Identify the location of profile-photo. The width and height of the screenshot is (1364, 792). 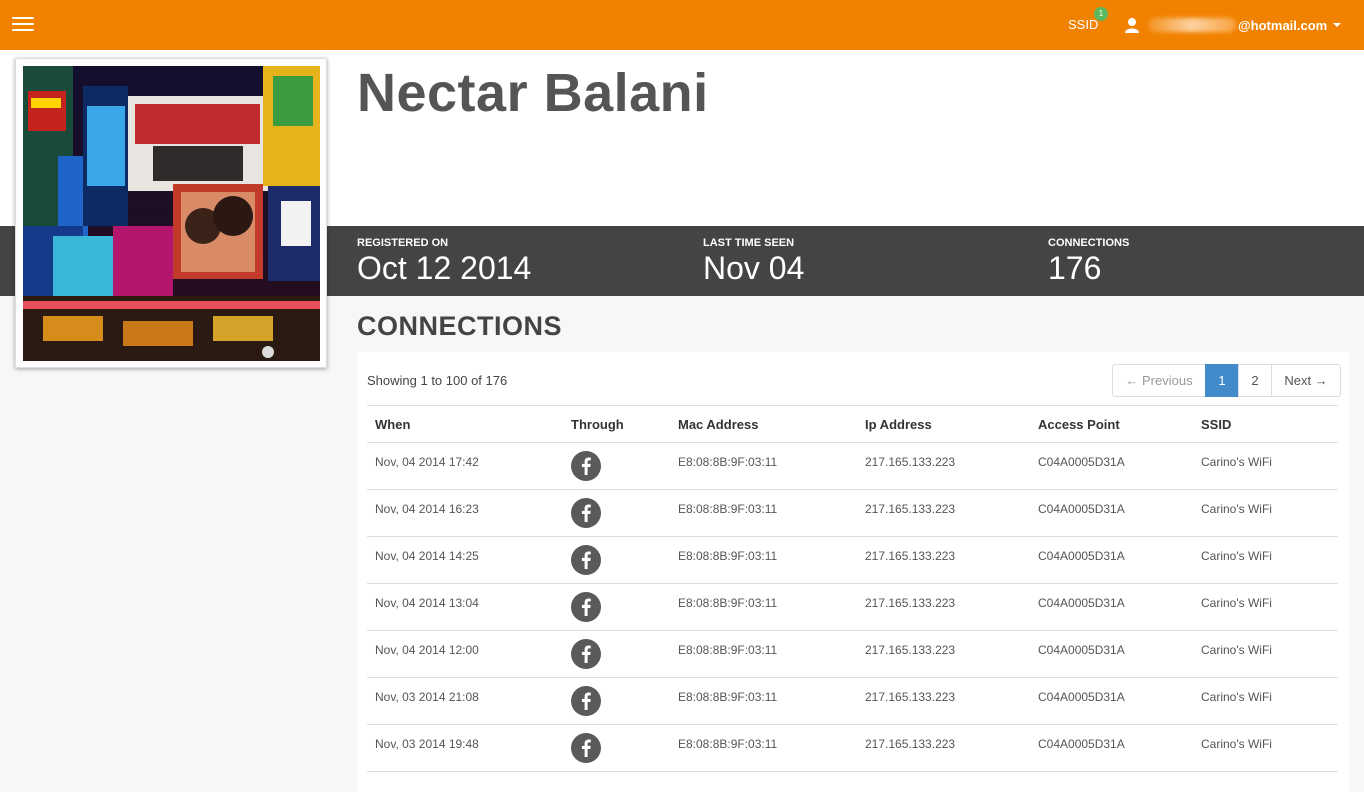
(171, 213).